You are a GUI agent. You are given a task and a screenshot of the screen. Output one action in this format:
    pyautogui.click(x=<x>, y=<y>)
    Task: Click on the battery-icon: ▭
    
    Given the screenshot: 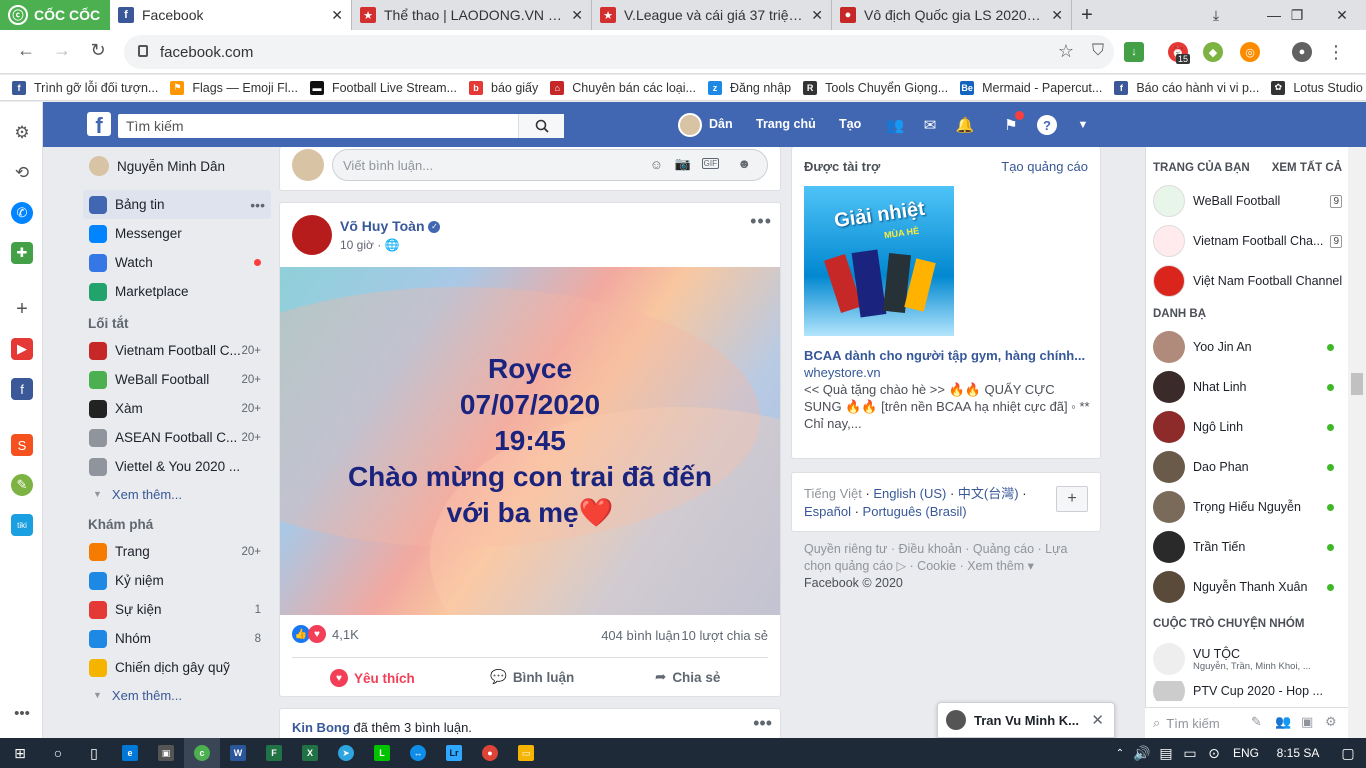 What is the action you would take?
    pyautogui.click(x=1190, y=753)
    